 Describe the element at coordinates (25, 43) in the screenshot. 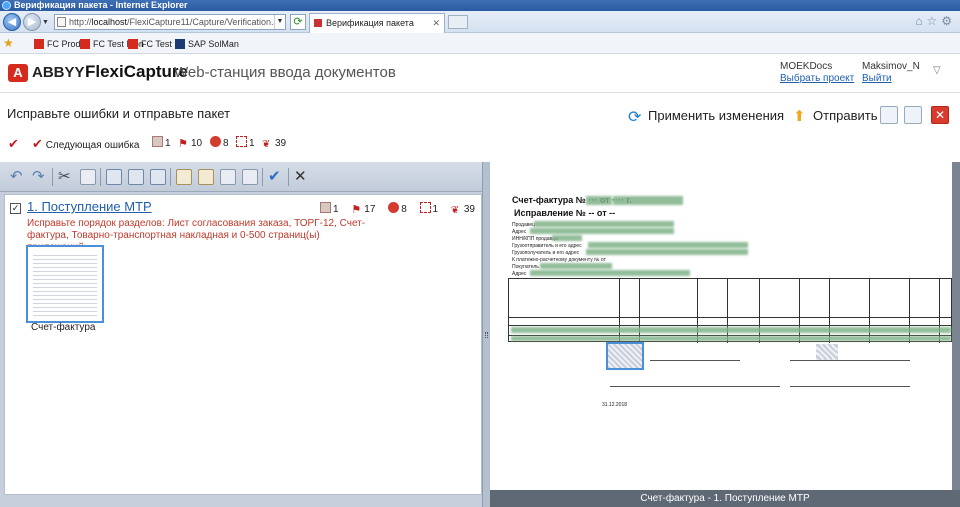

I see `add-favorite-icon` at that location.